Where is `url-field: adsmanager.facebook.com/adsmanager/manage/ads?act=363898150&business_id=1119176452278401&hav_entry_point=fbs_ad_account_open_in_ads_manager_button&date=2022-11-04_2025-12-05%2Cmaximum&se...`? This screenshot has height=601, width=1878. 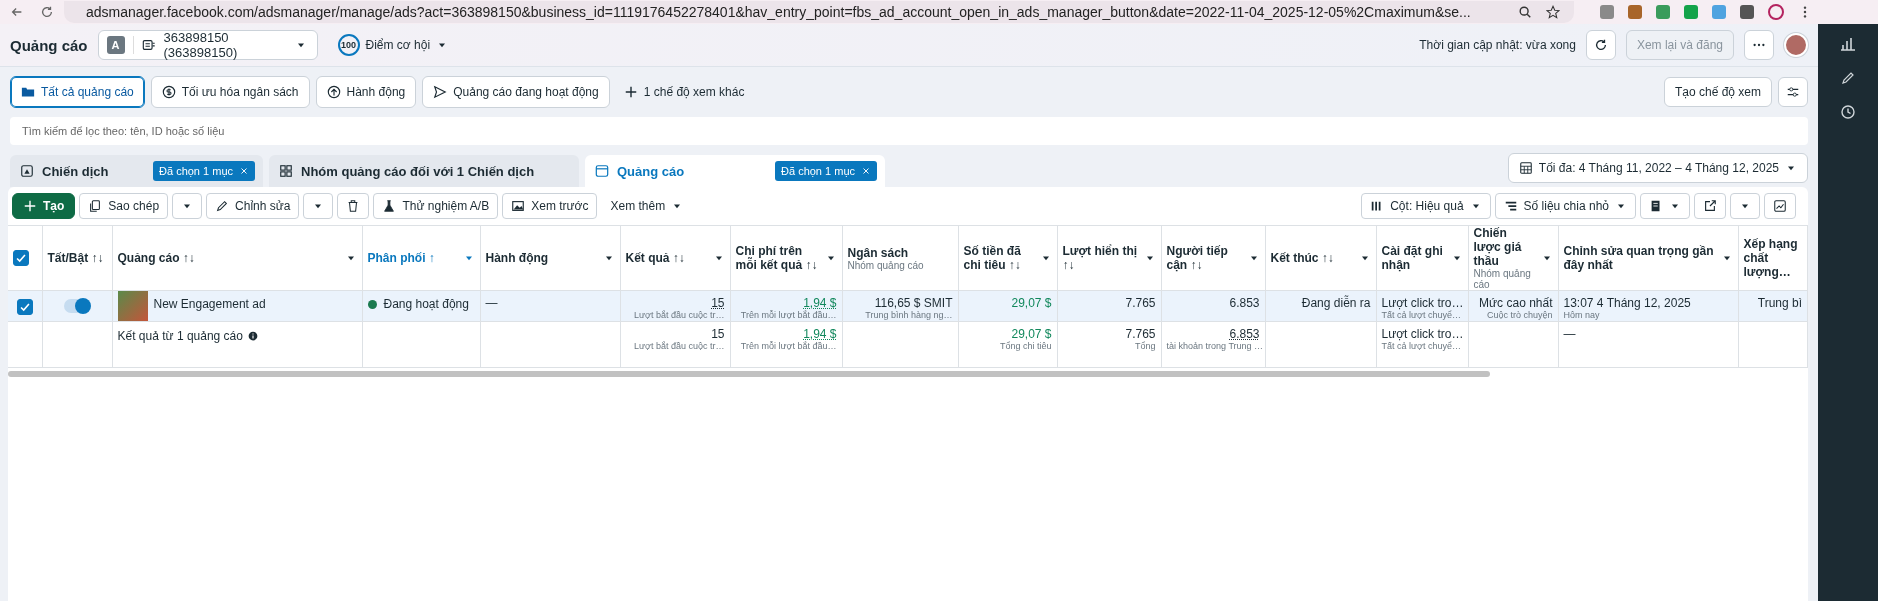 url-field: adsmanager.facebook.com/adsmanager/manage/ads?act=363898150&business_id=1119176452278401&hav_entry_point=fbs_ad_account_open_in_ads_manager_button&date=2022-11-04_2025-12-05%2Cmaximum&se... is located at coordinates (819, 12).